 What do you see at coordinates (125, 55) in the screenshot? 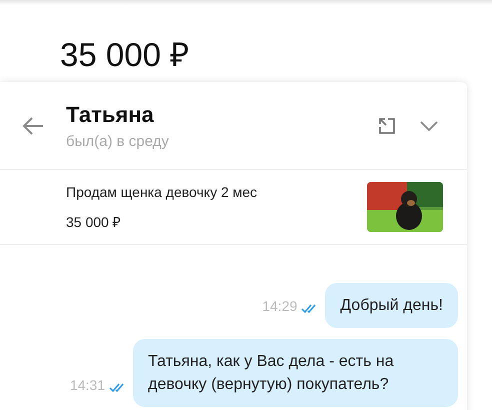
I see `listing-price: 35 000 ₽` at bounding box center [125, 55].